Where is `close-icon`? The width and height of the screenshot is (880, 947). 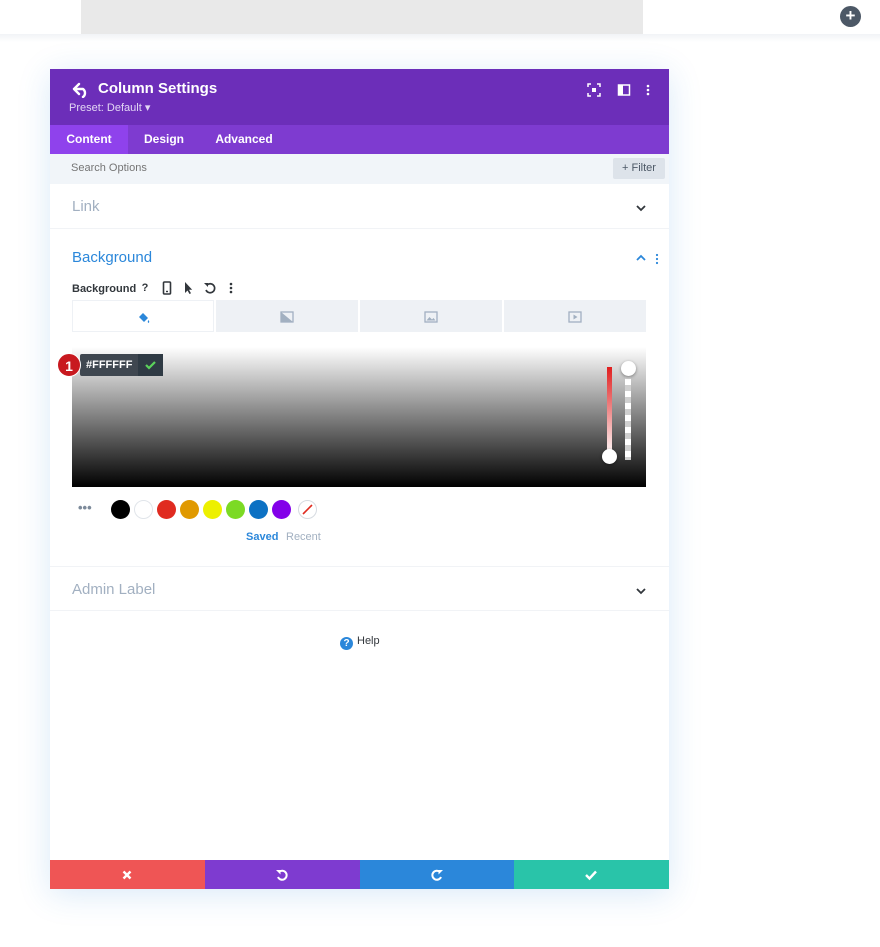 close-icon is located at coordinates (127, 875).